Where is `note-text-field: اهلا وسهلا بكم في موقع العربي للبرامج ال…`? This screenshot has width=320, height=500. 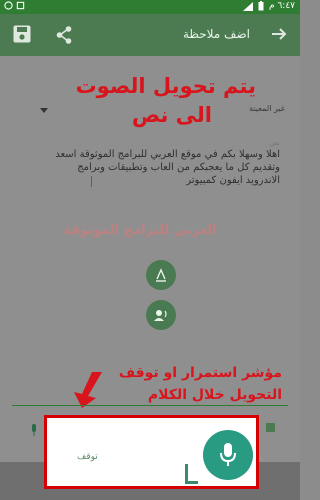
note-text-field: اهلا وسهلا بكم في موقع العربي للبرامج ال… is located at coordinates (160, 167).